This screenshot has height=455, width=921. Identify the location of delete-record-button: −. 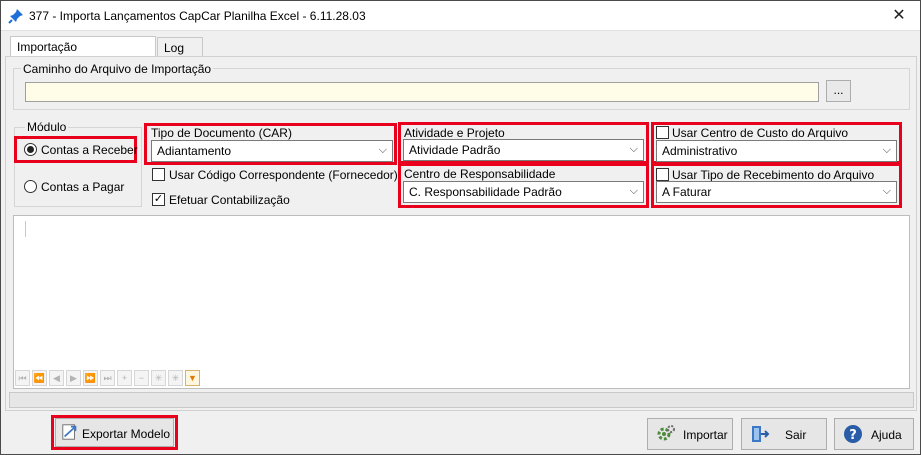
(141, 378).